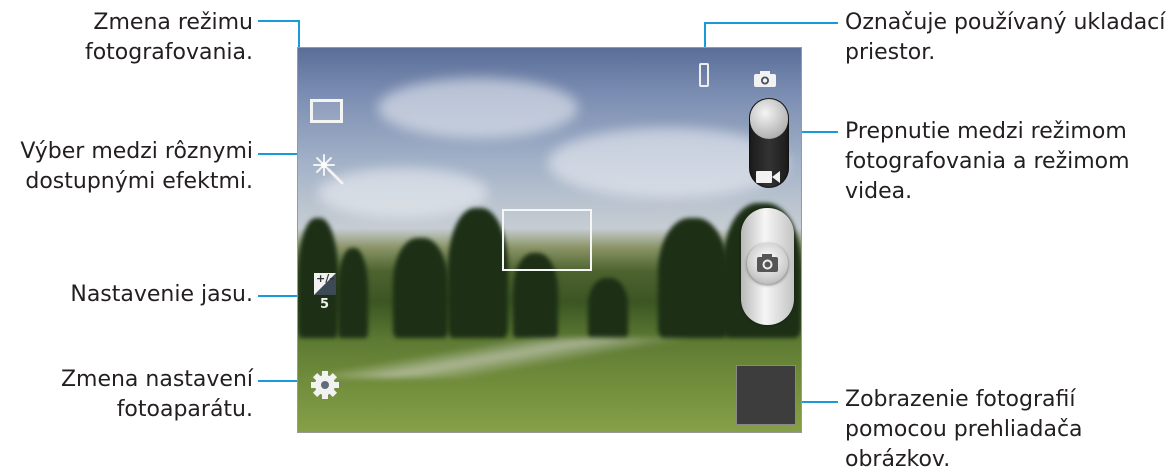  I want to click on magic-wand-sparkle-icon-graphic, so click(328, 169).